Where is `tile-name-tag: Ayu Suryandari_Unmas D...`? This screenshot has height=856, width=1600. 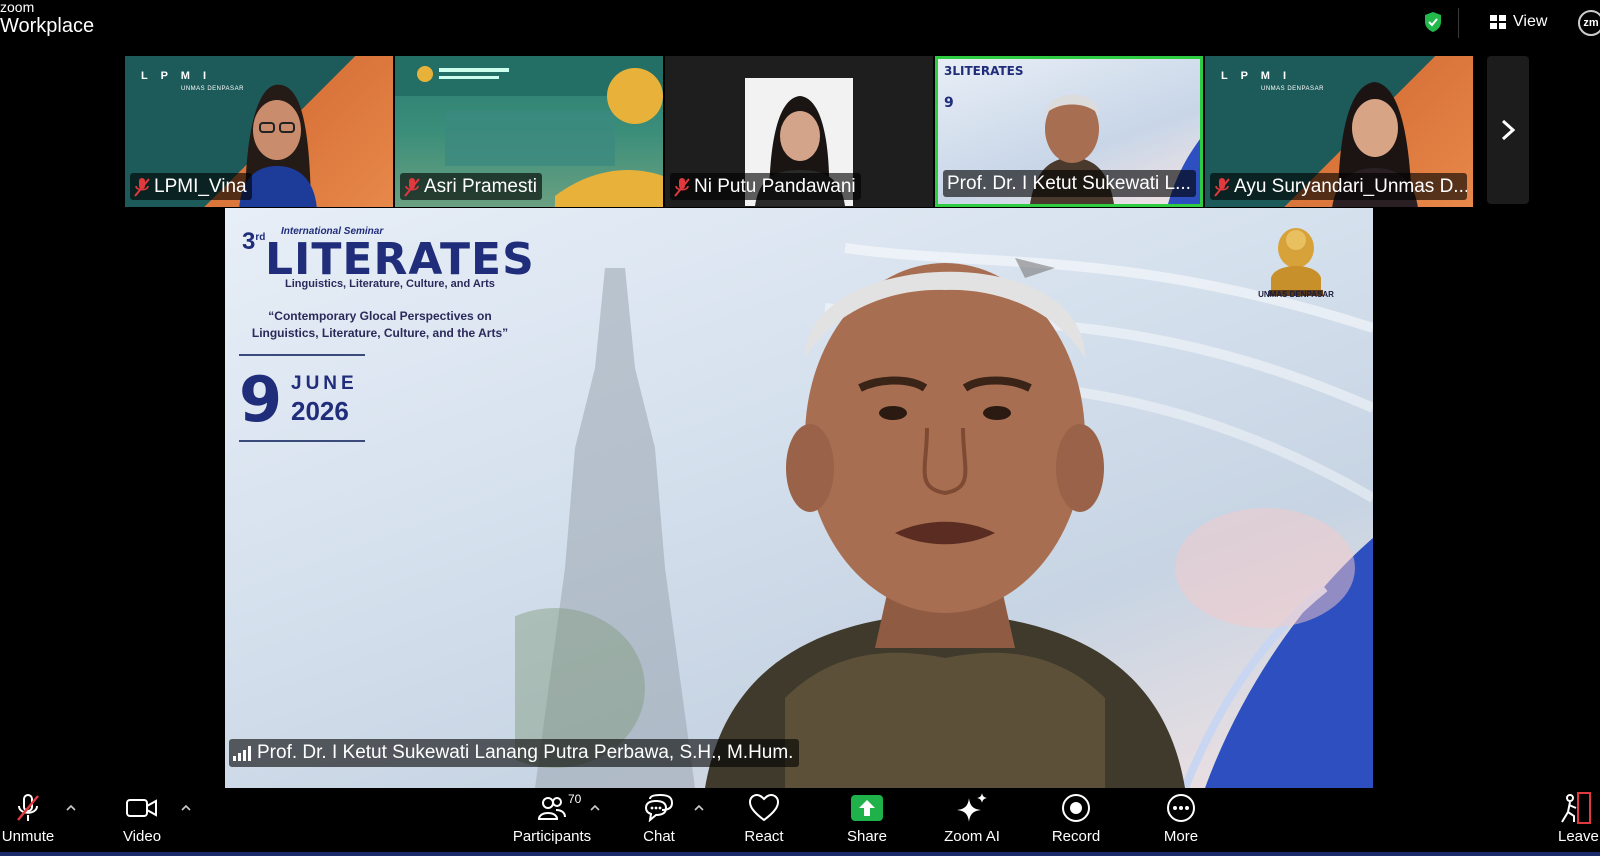 tile-name-tag: Ayu Suryandari_Unmas D... is located at coordinates (1338, 186).